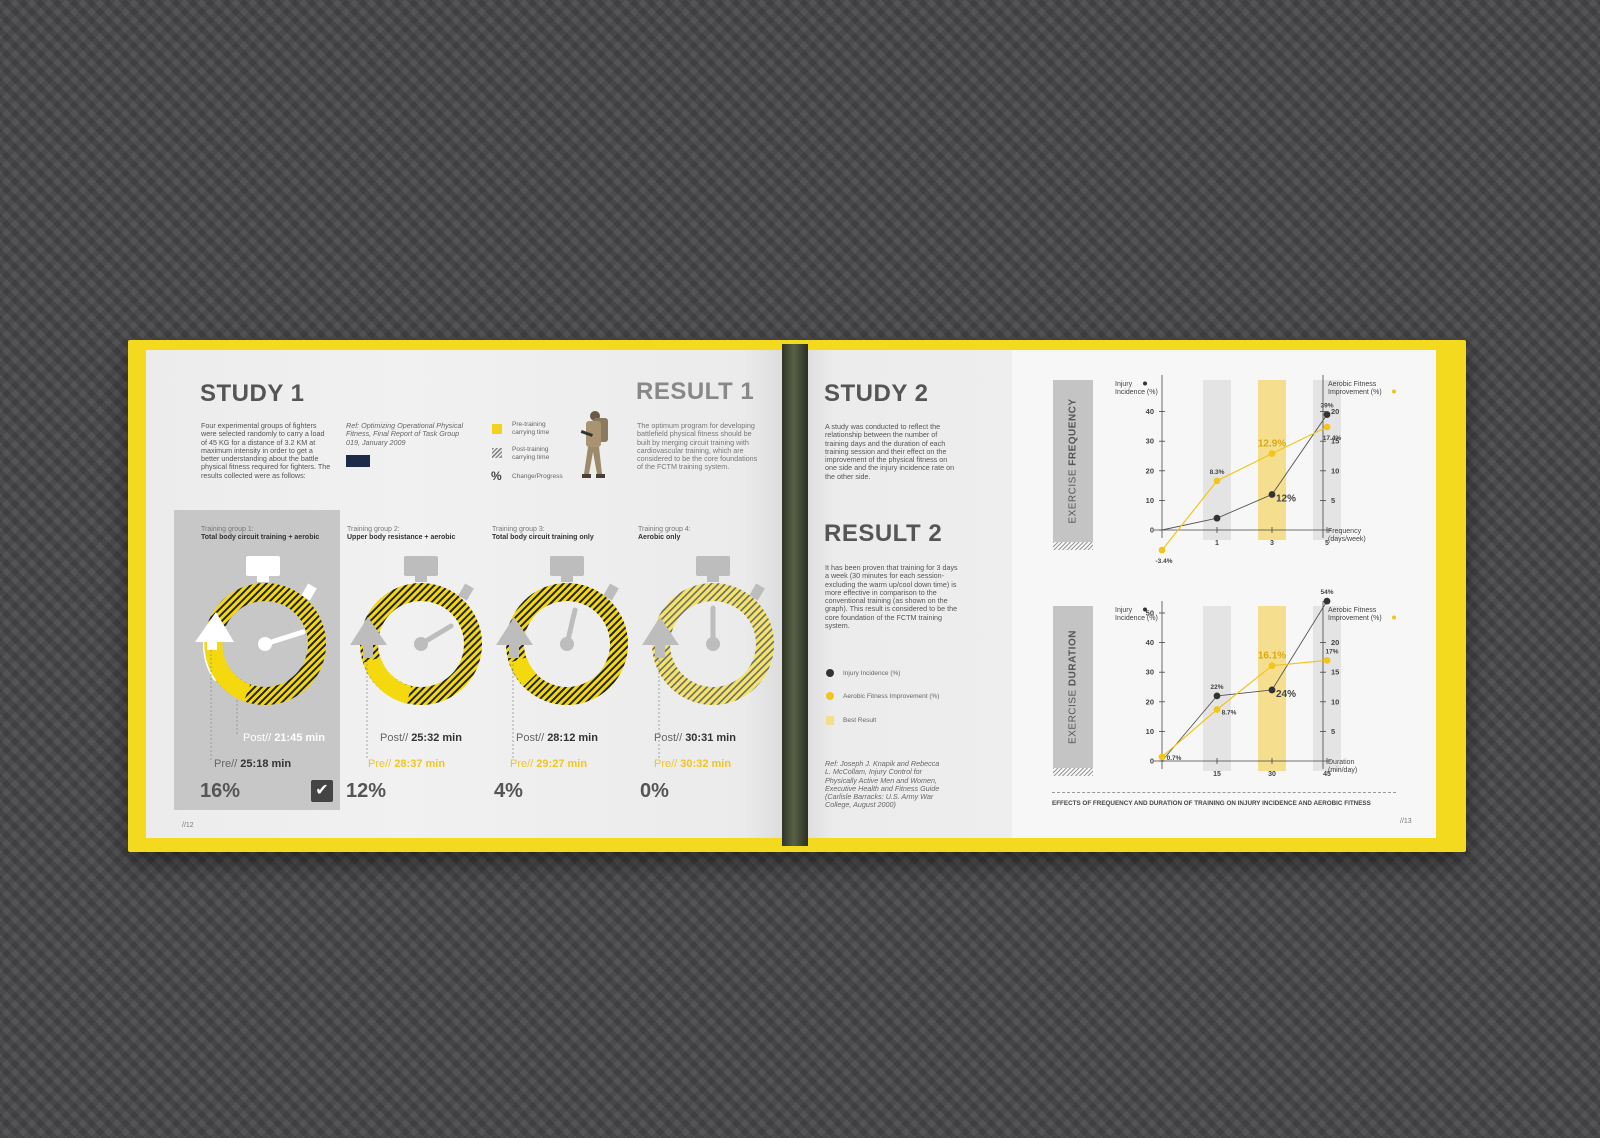 The image size is (1600, 1138). What do you see at coordinates (1286, 498) in the screenshot?
I see `data-label: 12%` at bounding box center [1286, 498].